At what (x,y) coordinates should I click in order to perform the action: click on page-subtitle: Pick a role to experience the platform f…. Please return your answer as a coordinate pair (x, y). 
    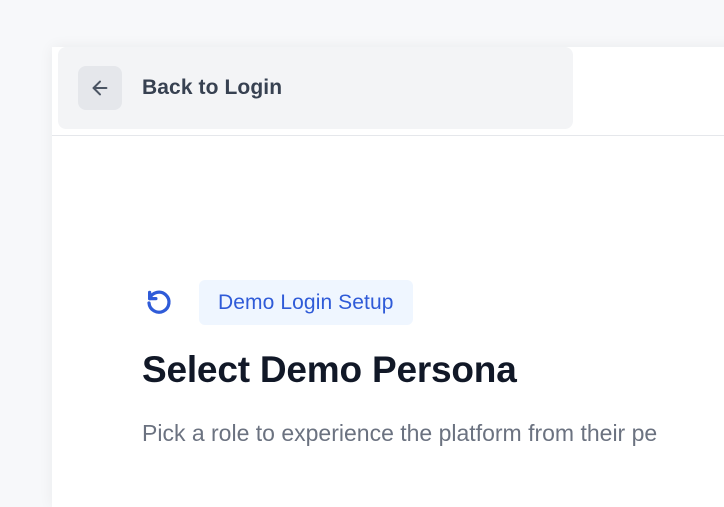
    Looking at the image, I should click on (400, 433).